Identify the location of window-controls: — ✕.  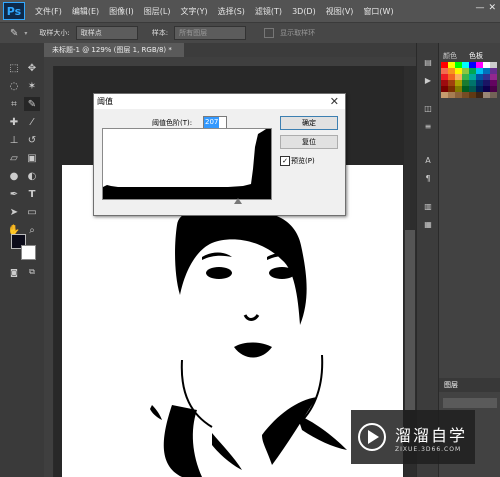
(485, 8).